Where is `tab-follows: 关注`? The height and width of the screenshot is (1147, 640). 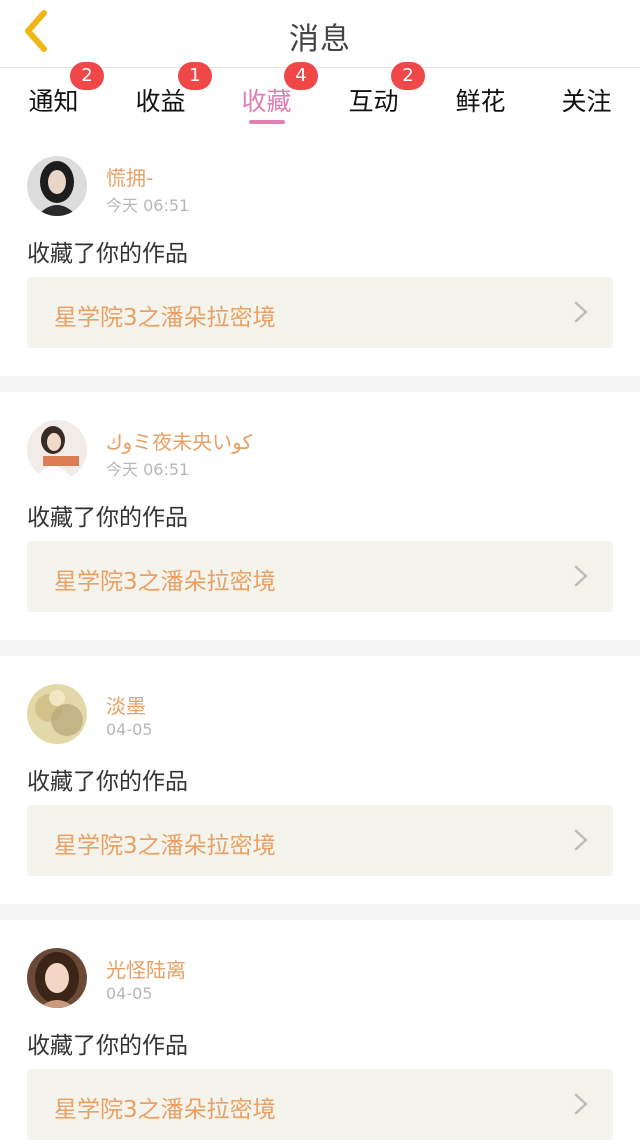
tab-follows: 关注 is located at coordinates (586, 98).